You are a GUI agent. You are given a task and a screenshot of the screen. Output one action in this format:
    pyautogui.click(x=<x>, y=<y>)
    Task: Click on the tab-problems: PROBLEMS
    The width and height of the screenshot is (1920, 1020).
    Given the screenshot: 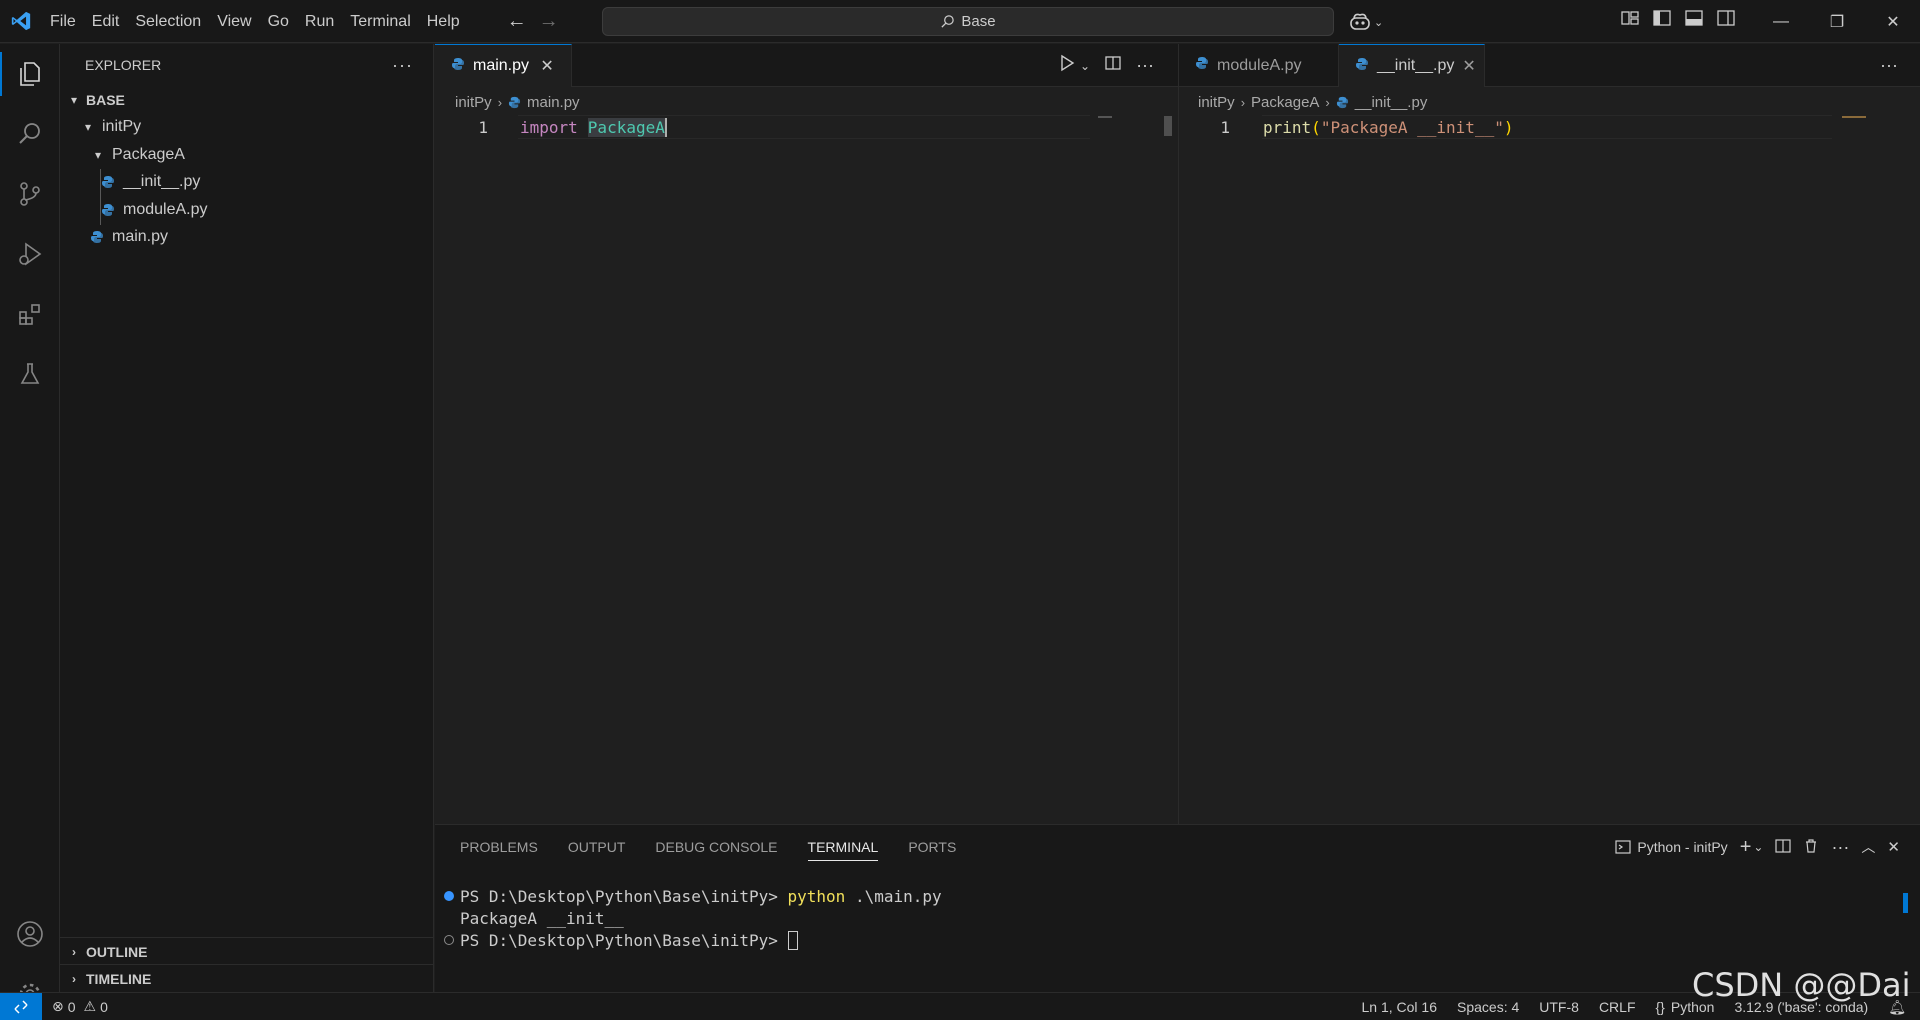 What is the action you would take?
    pyautogui.click(x=499, y=847)
    